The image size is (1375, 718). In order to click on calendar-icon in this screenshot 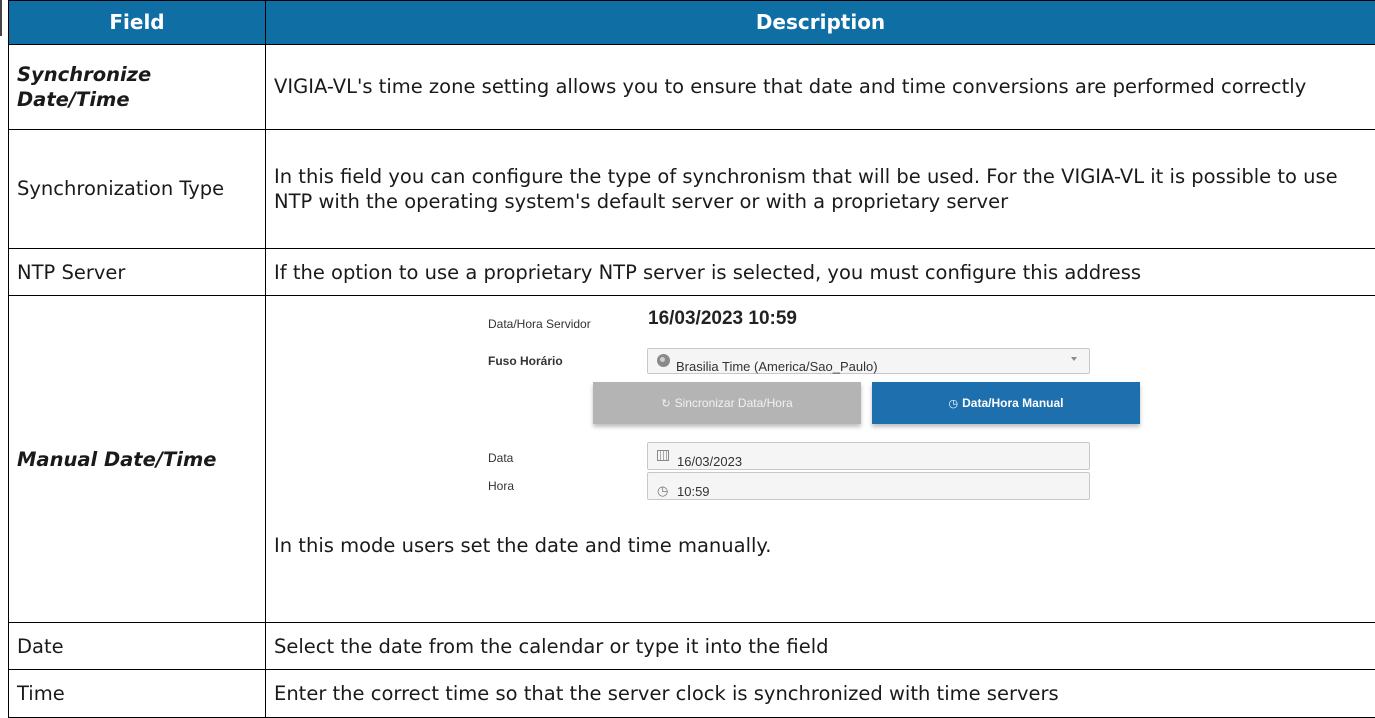, I will do `click(663, 456)`.